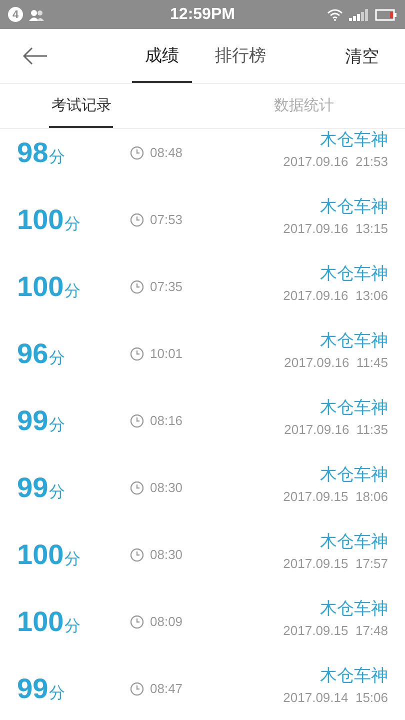 The height and width of the screenshot is (720, 405). What do you see at coordinates (166, 621) in the screenshot?
I see `exam-duration: 08:09` at bounding box center [166, 621].